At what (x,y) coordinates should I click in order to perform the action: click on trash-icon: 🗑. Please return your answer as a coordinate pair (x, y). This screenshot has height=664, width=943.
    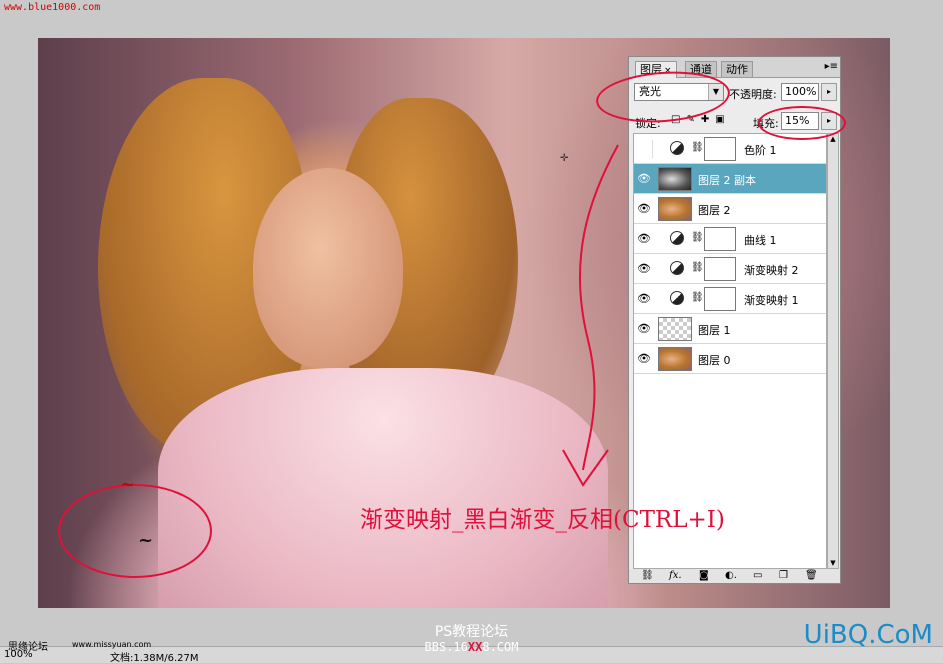
    Looking at the image, I should click on (811, 575).